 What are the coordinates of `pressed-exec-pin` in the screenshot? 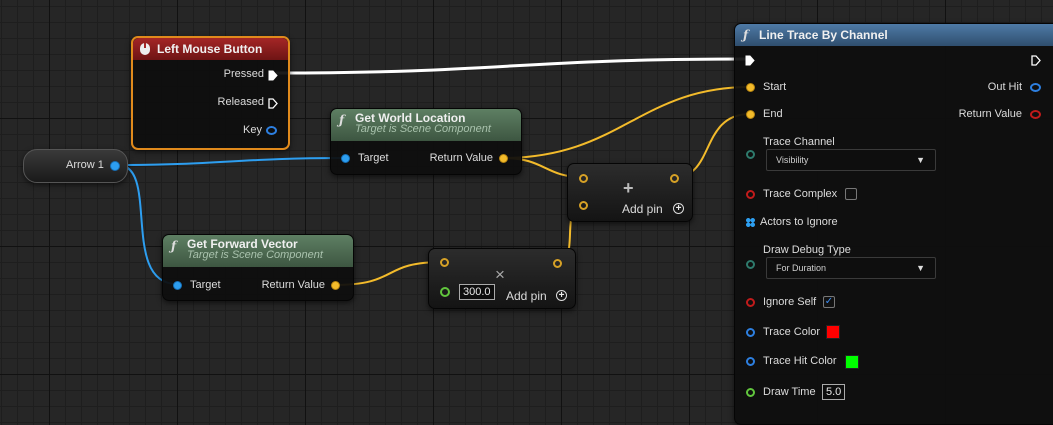 It's located at (273, 75).